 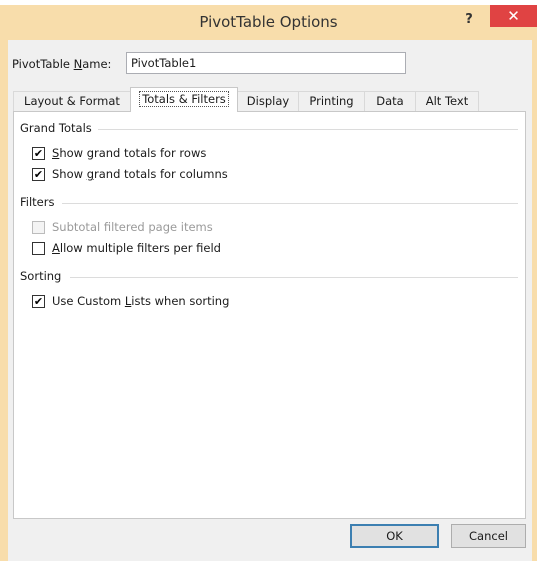 I want to click on cancel-button: Cancel, so click(x=488, y=536).